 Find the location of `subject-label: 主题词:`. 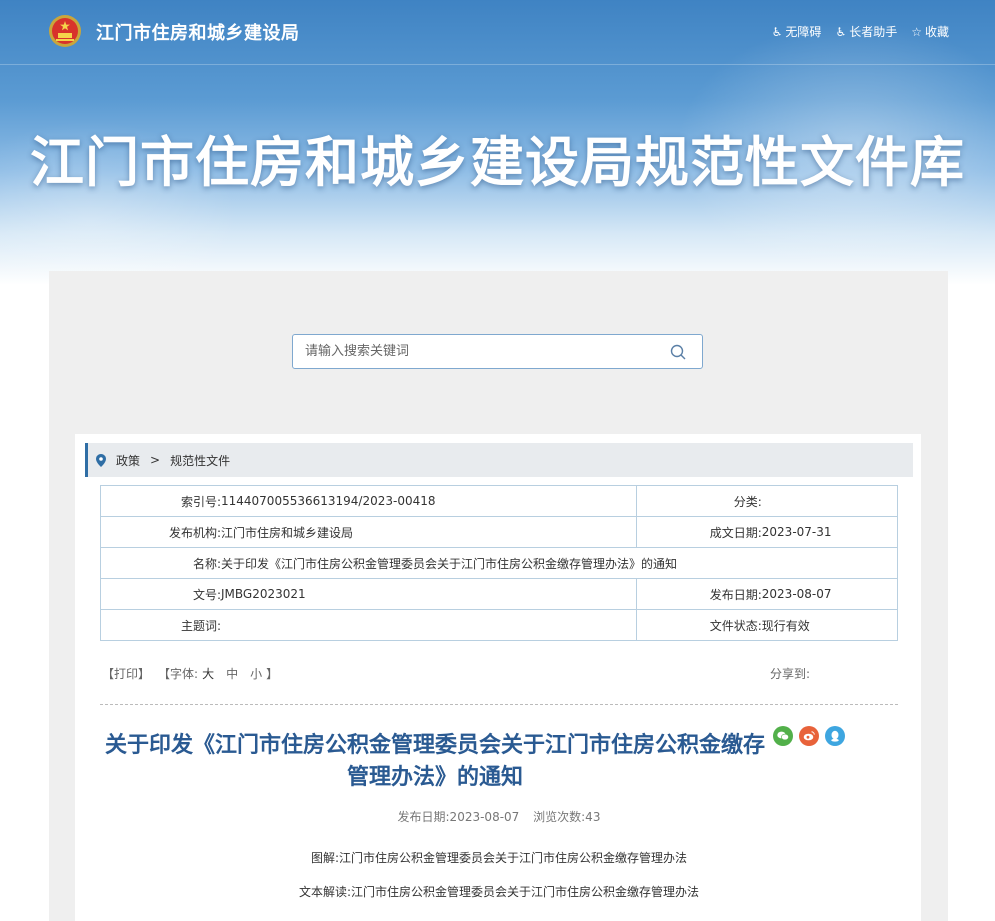

subject-label: 主题词: is located at coordinates (160, 625).